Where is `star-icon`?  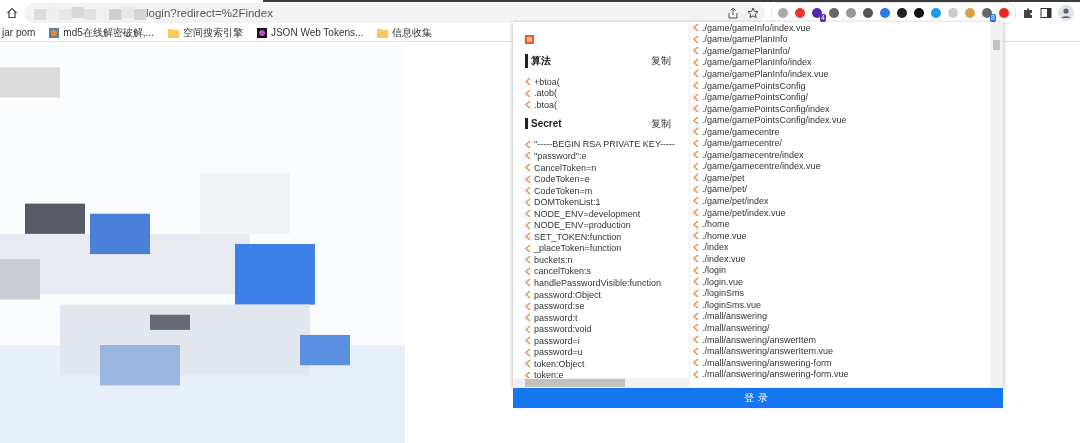 star-icon is located at coordinates (753, 13).